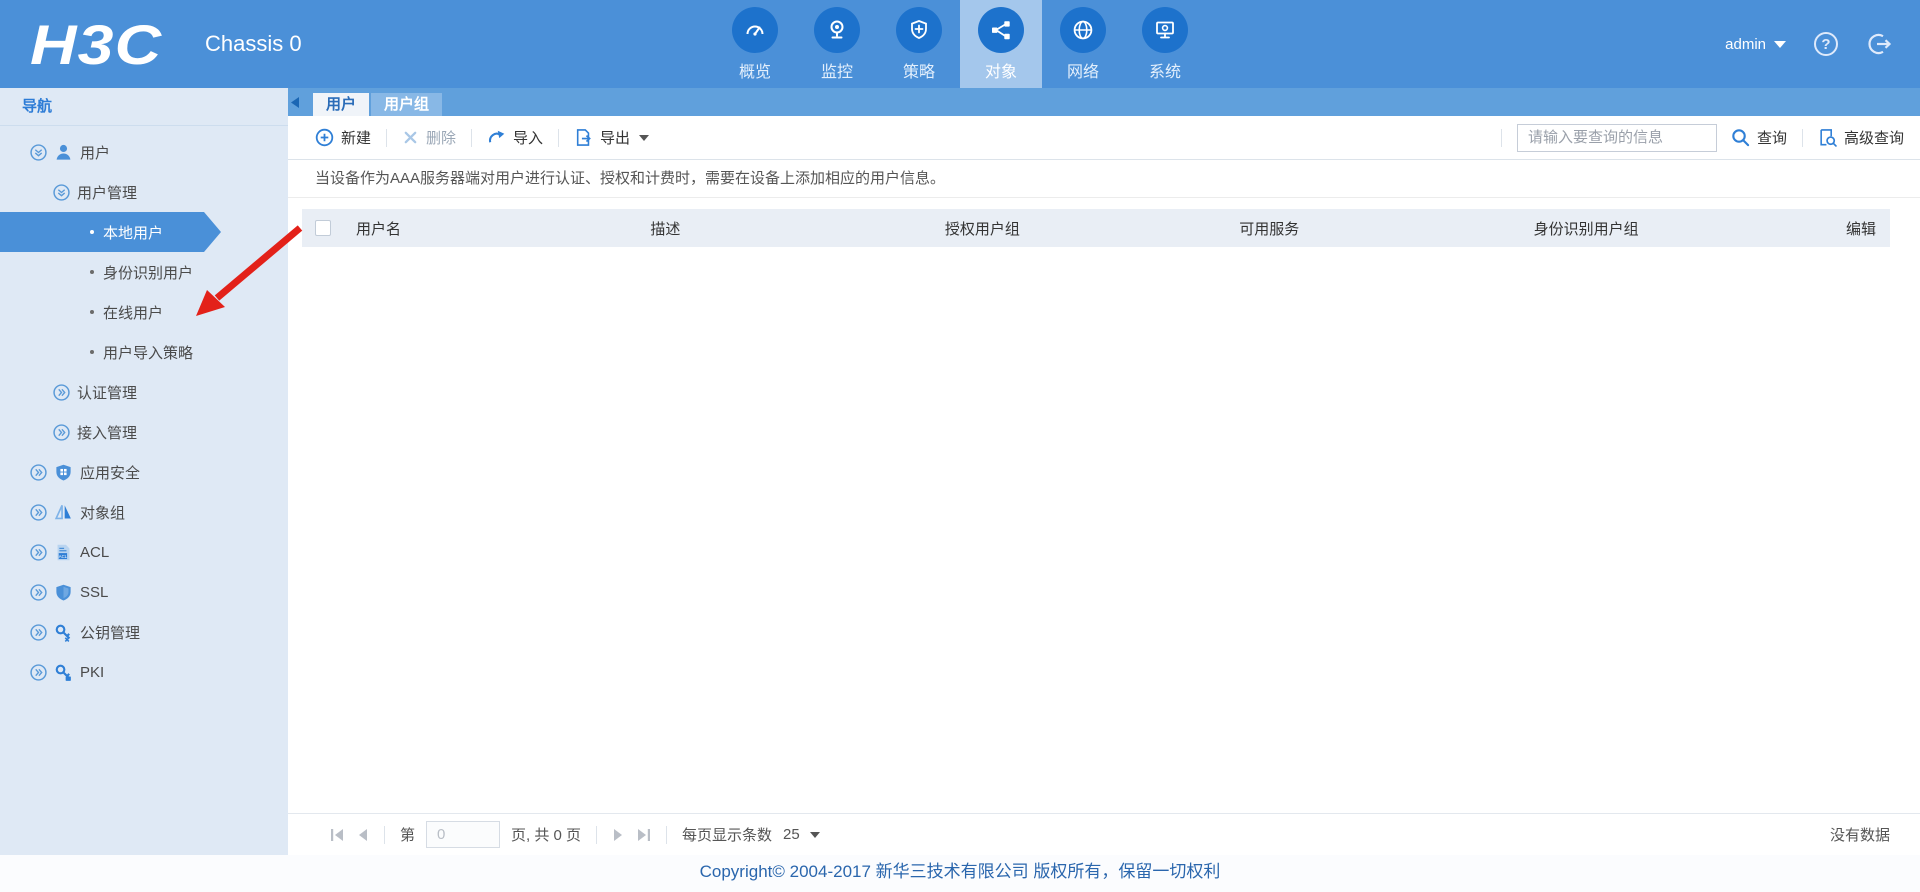 Image resolution: width=1920 pixels, height=892 pixels. I want to click on column-header-username: 用户名, so click(379, 229).